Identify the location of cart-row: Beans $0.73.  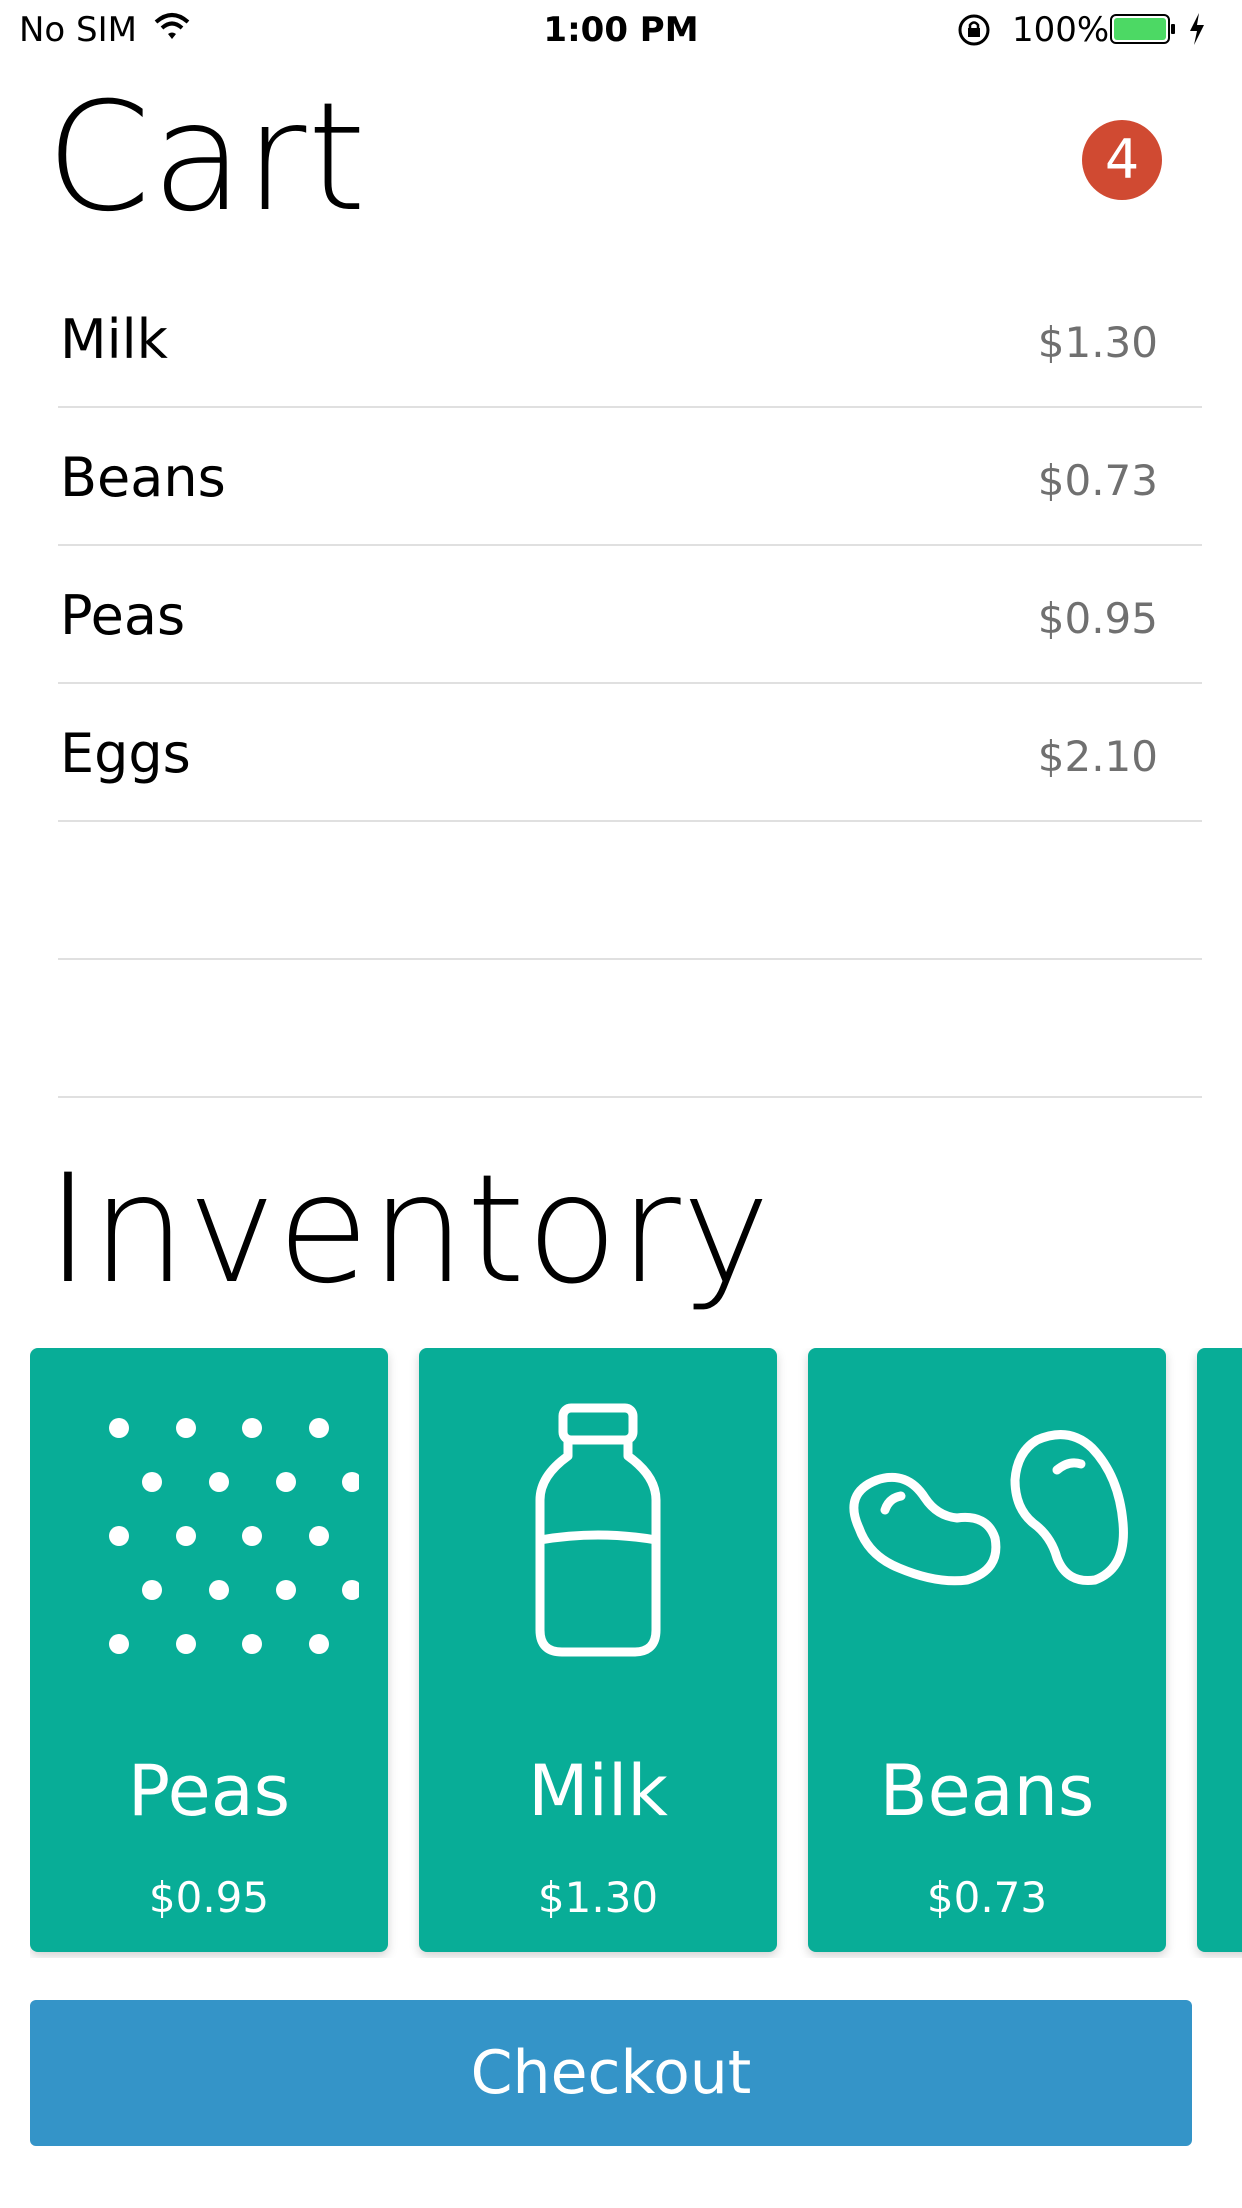
(630, 477).